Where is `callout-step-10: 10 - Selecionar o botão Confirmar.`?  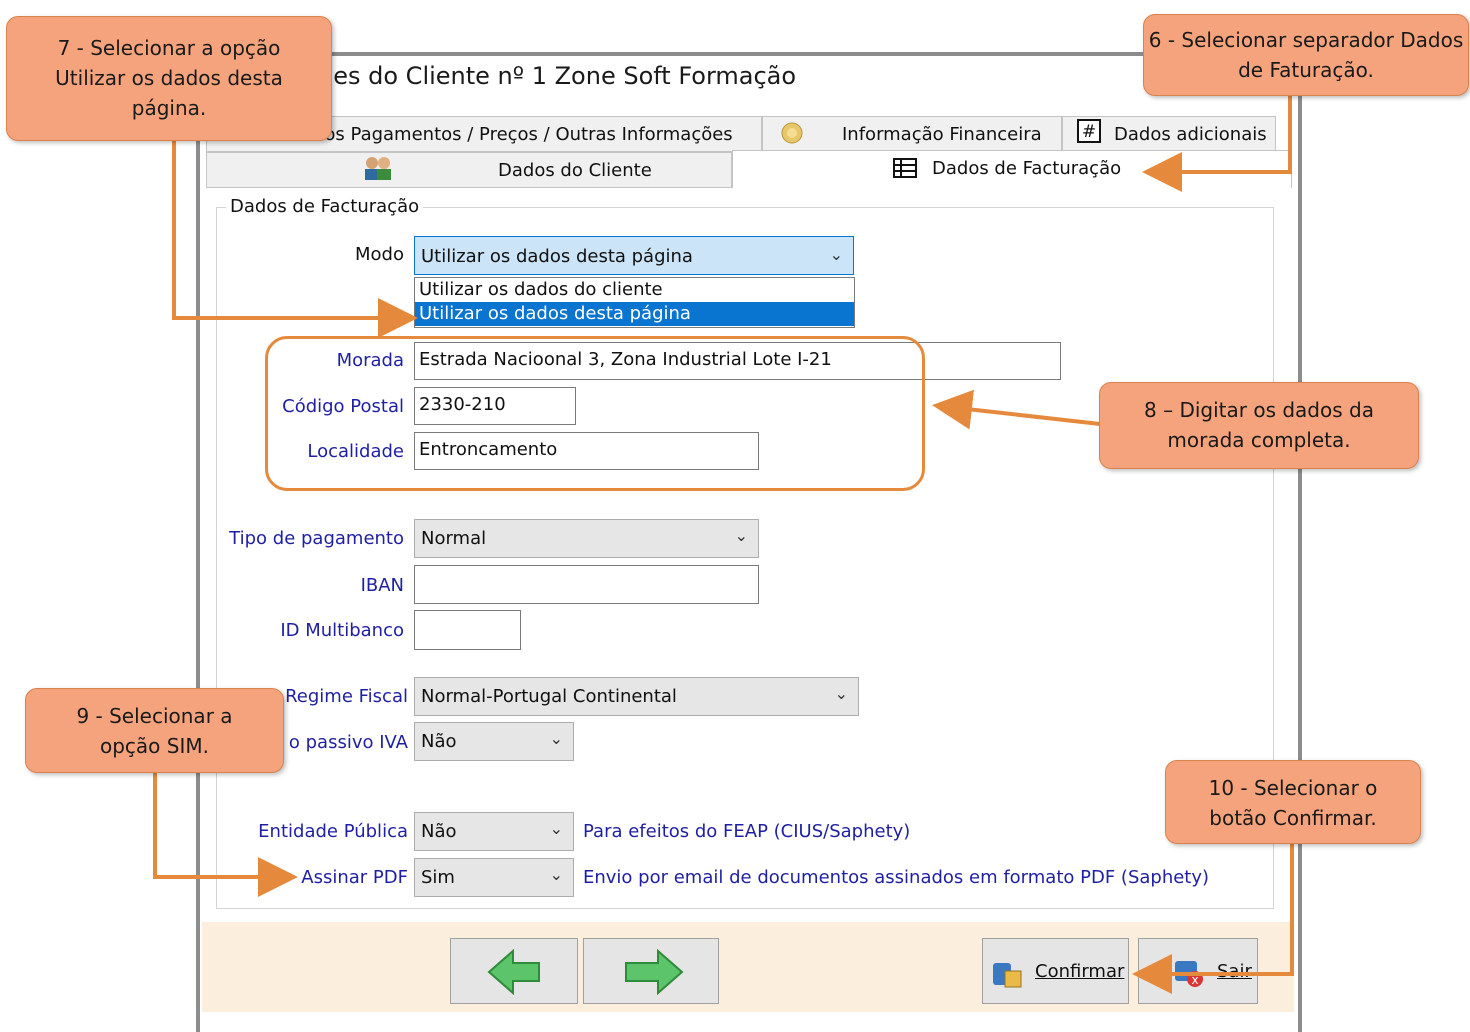
callout-step-10: 10 - Selecionar o botão Confirmar. is located at coordinates (1293, 802).